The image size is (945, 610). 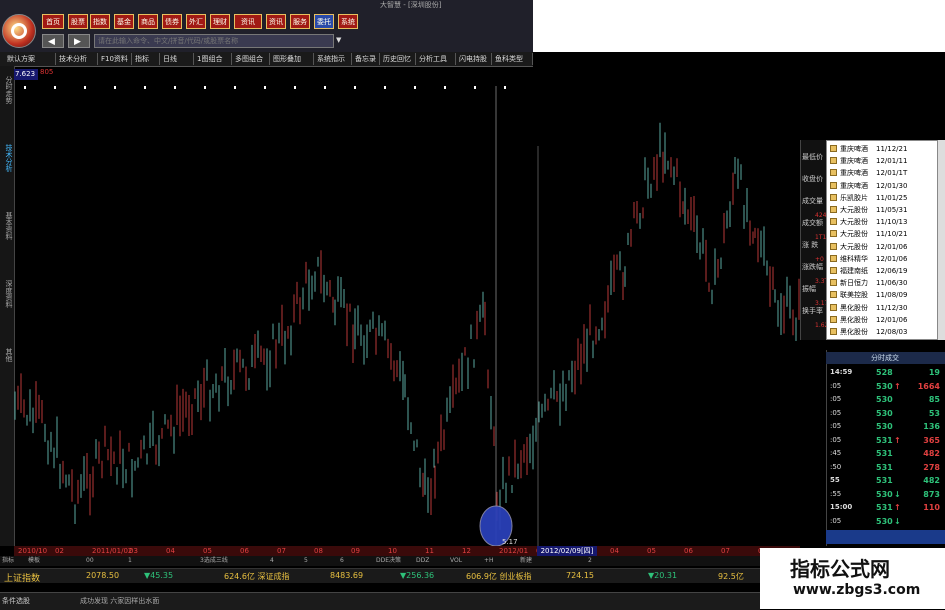 I want to click on toolbar-item-11: 分析工具, so click(x=436, y=59).